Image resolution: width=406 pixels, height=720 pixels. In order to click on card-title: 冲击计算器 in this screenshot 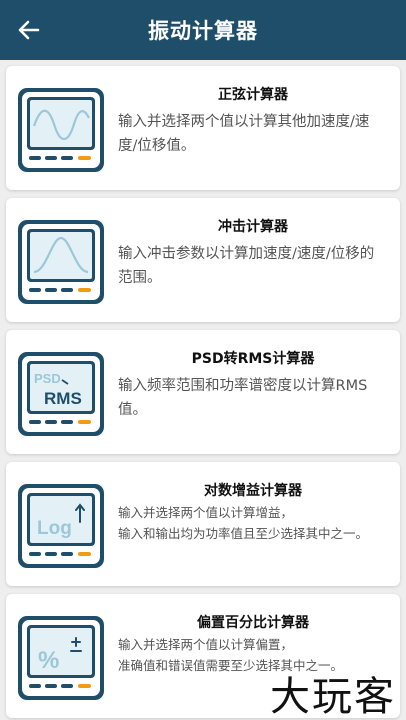, I will do `click(253, 227)`.